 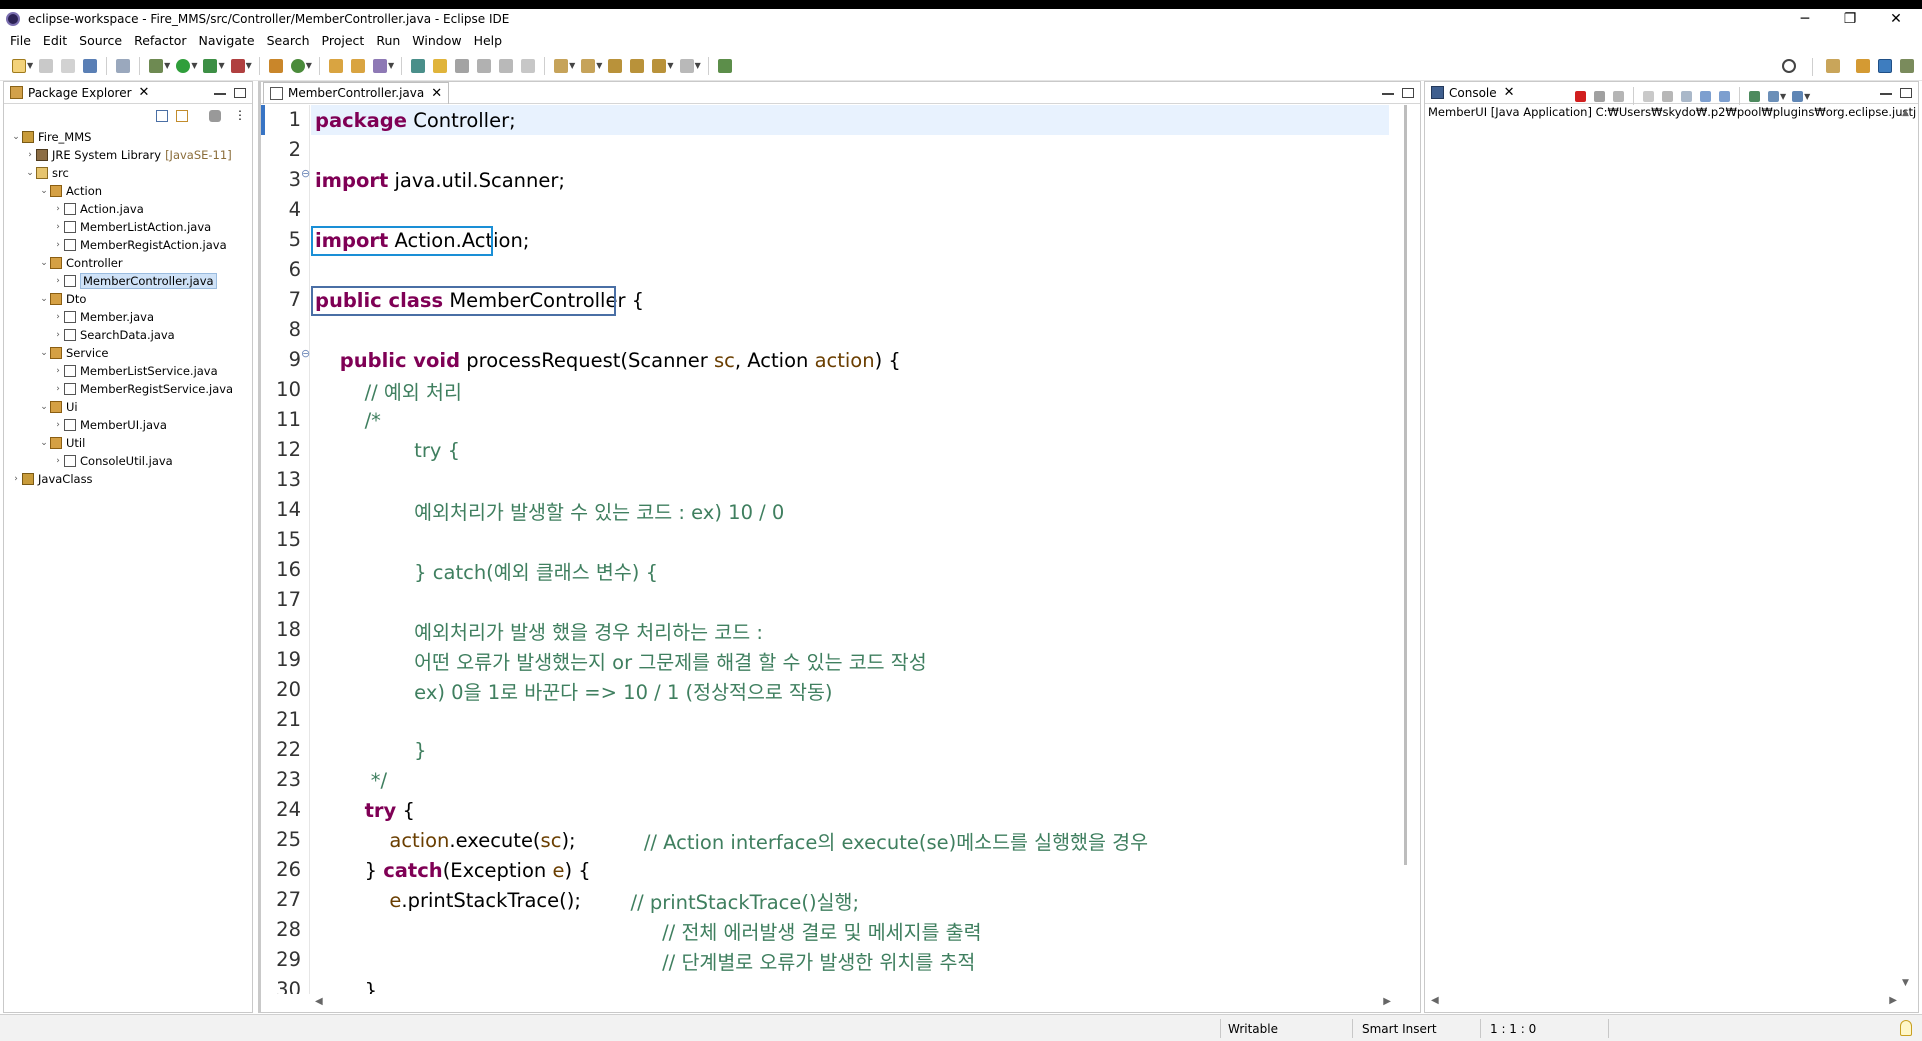 I want to click on maximize-view-icon, so click(x=240, y=93).